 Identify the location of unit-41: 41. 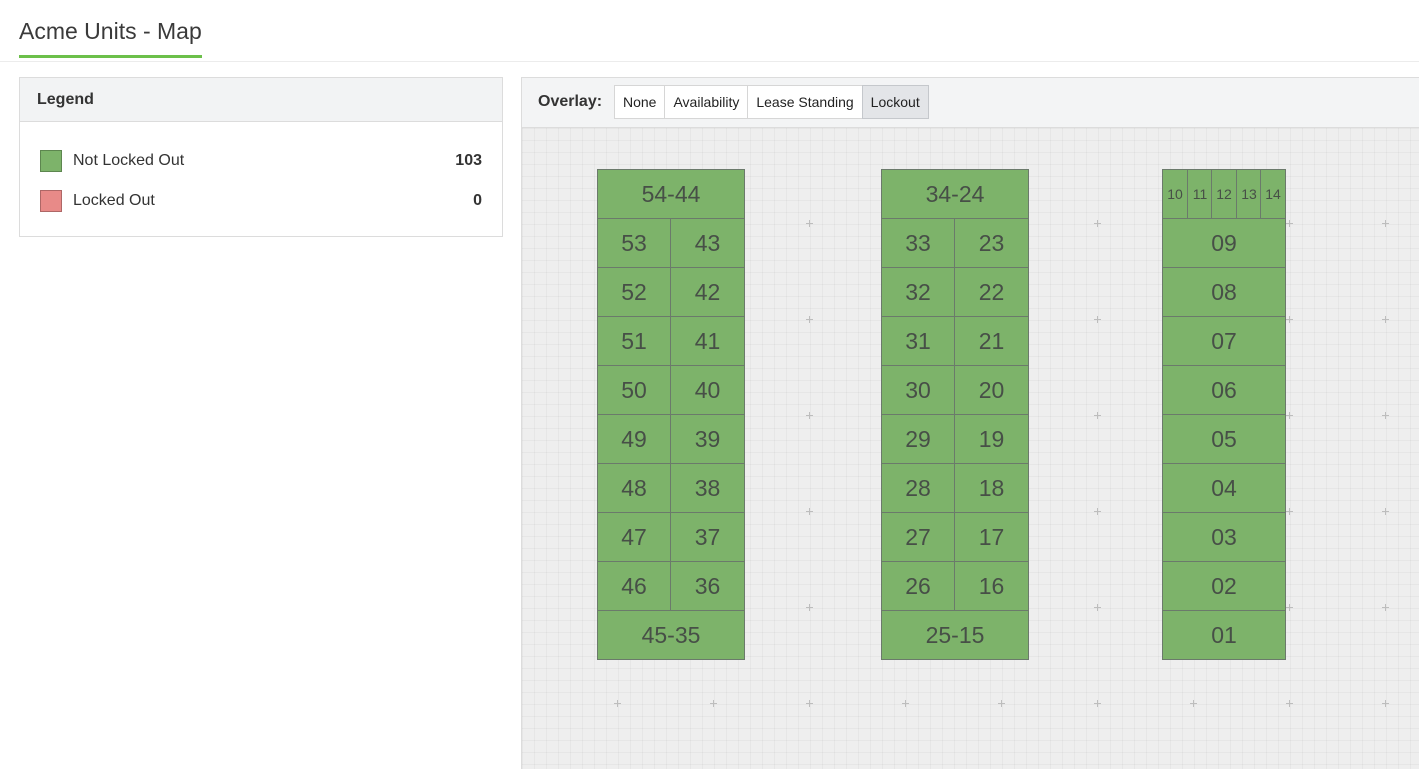
(707, 341).